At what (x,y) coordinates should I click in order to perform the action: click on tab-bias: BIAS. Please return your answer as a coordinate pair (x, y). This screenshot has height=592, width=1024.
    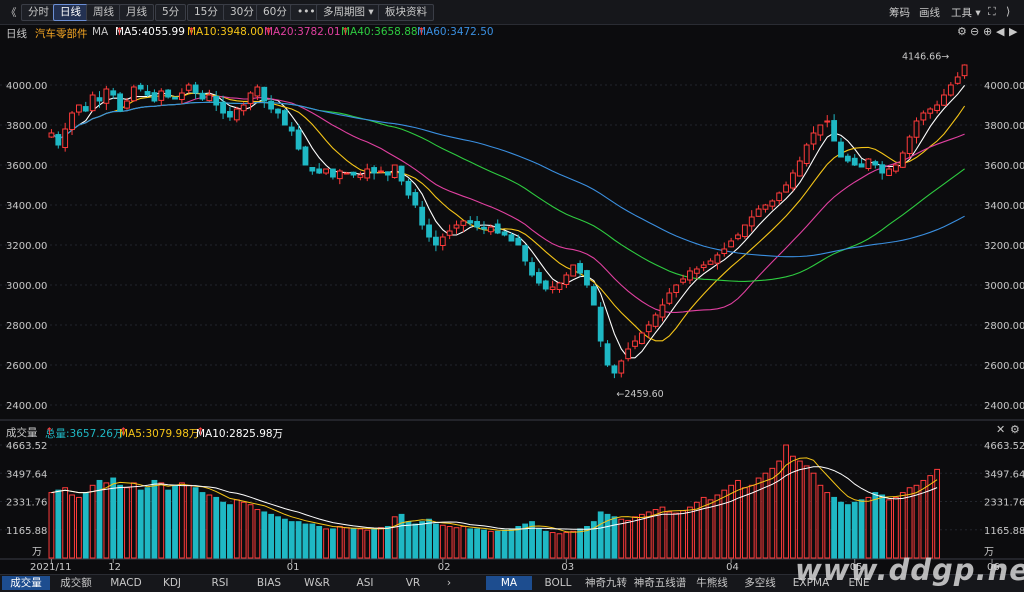
    Looking at the image, I should click on (269, 583).